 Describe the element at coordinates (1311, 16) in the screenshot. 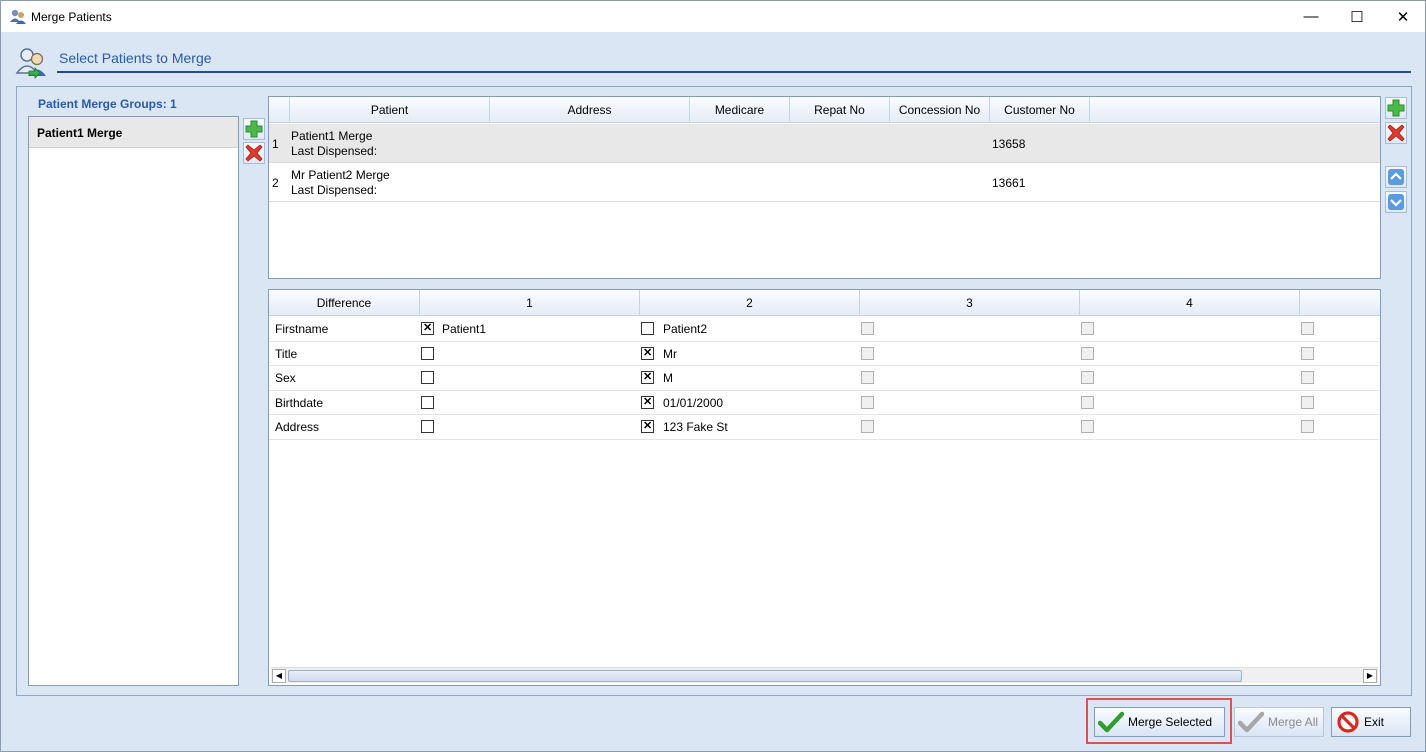

I see `minimize-button: —` at that location.